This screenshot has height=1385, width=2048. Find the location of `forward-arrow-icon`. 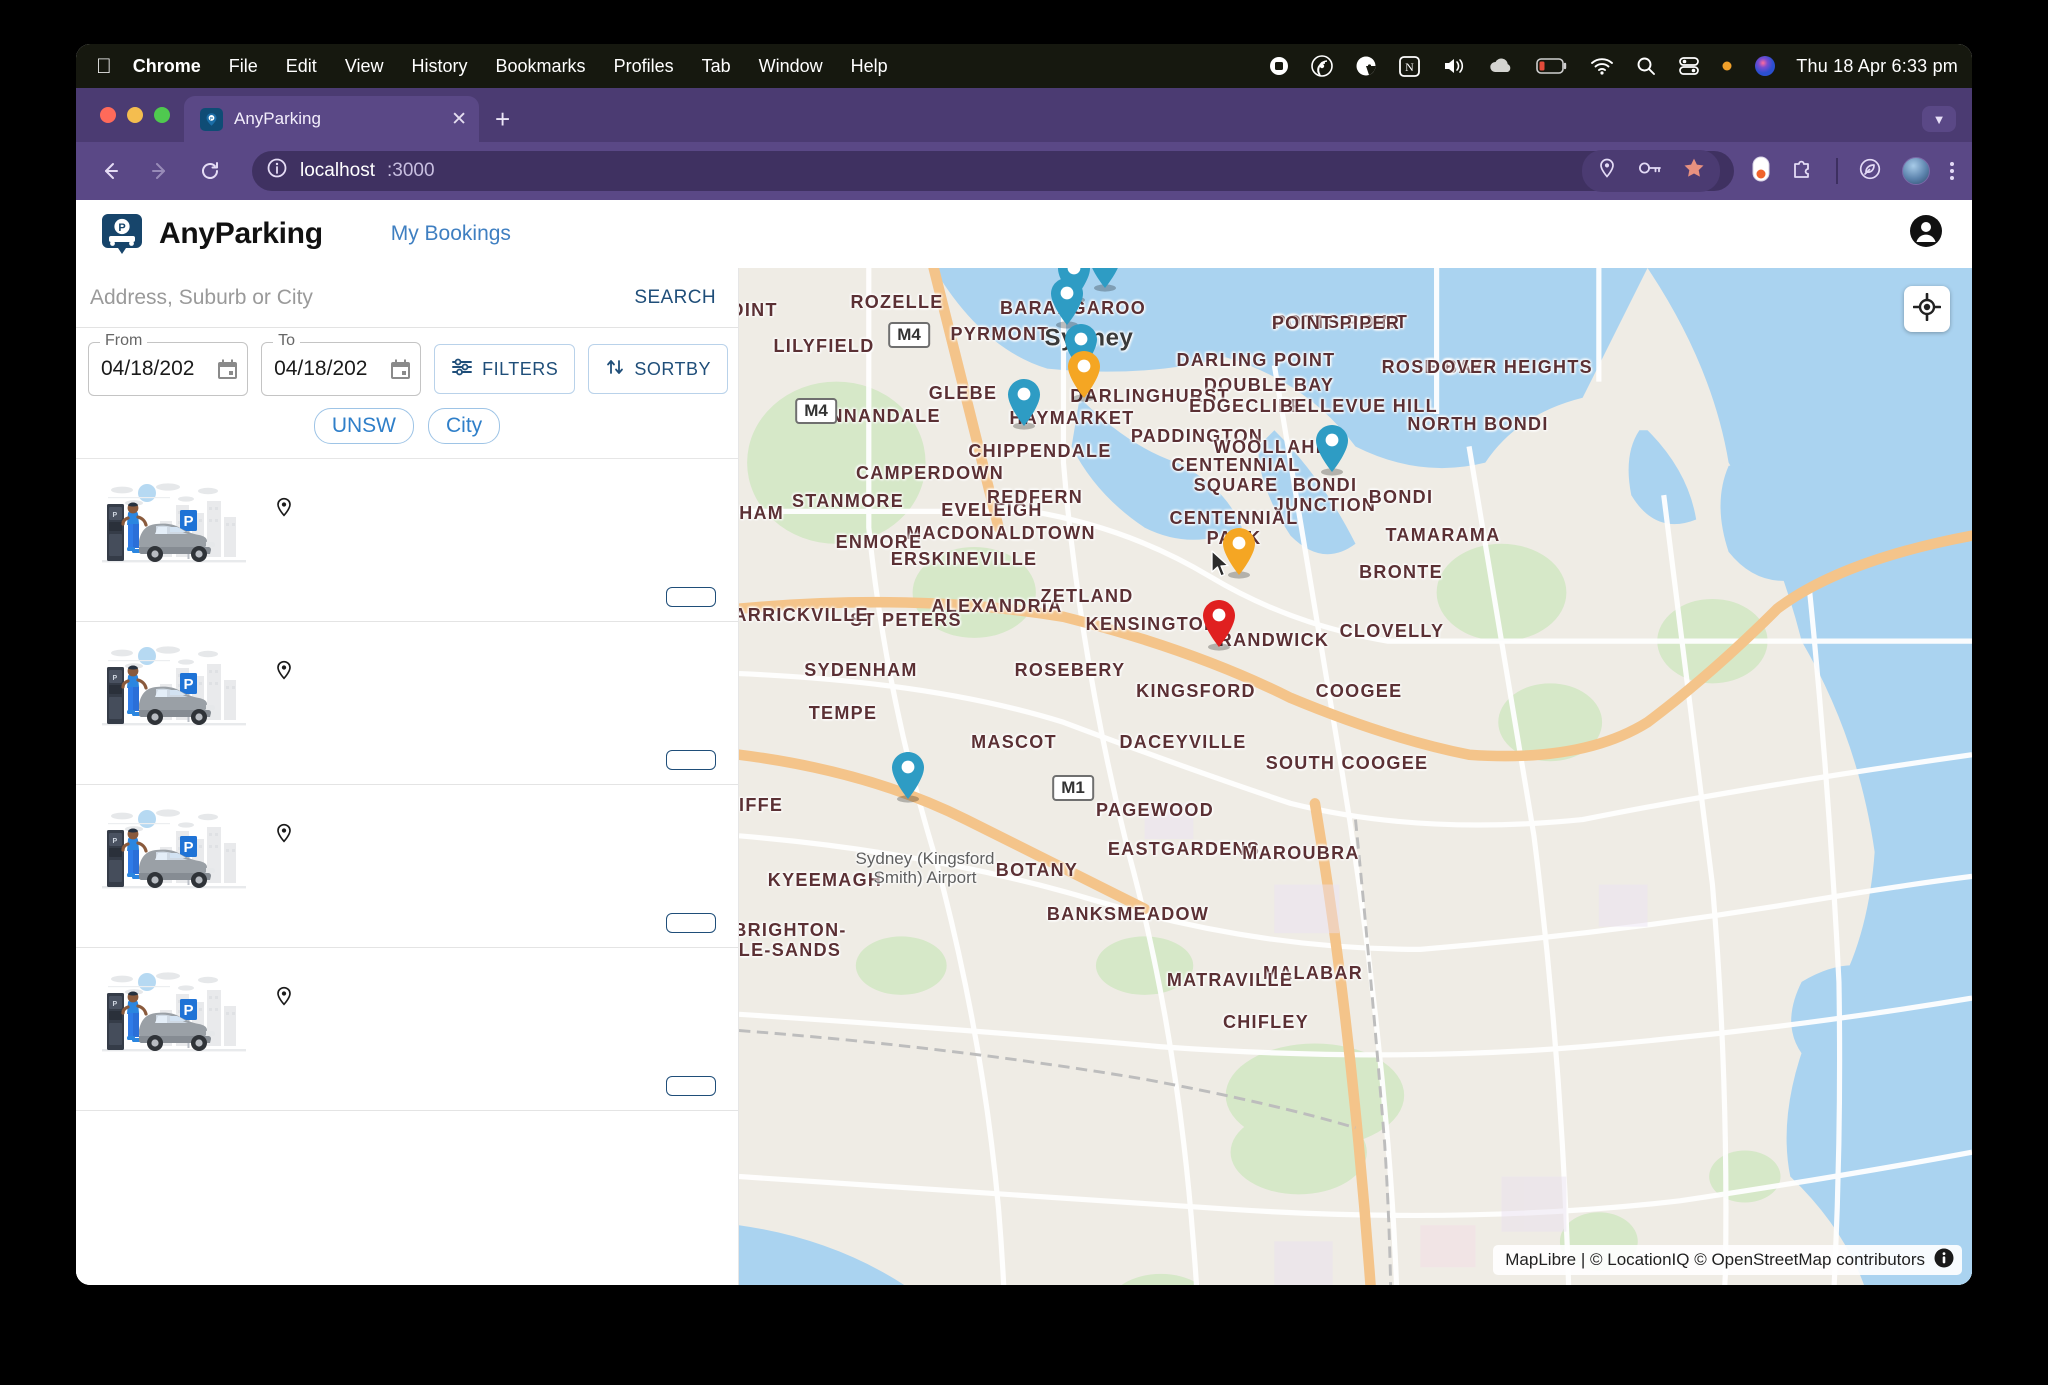

forward-arrow-icon is located at coordinates (160, 171).